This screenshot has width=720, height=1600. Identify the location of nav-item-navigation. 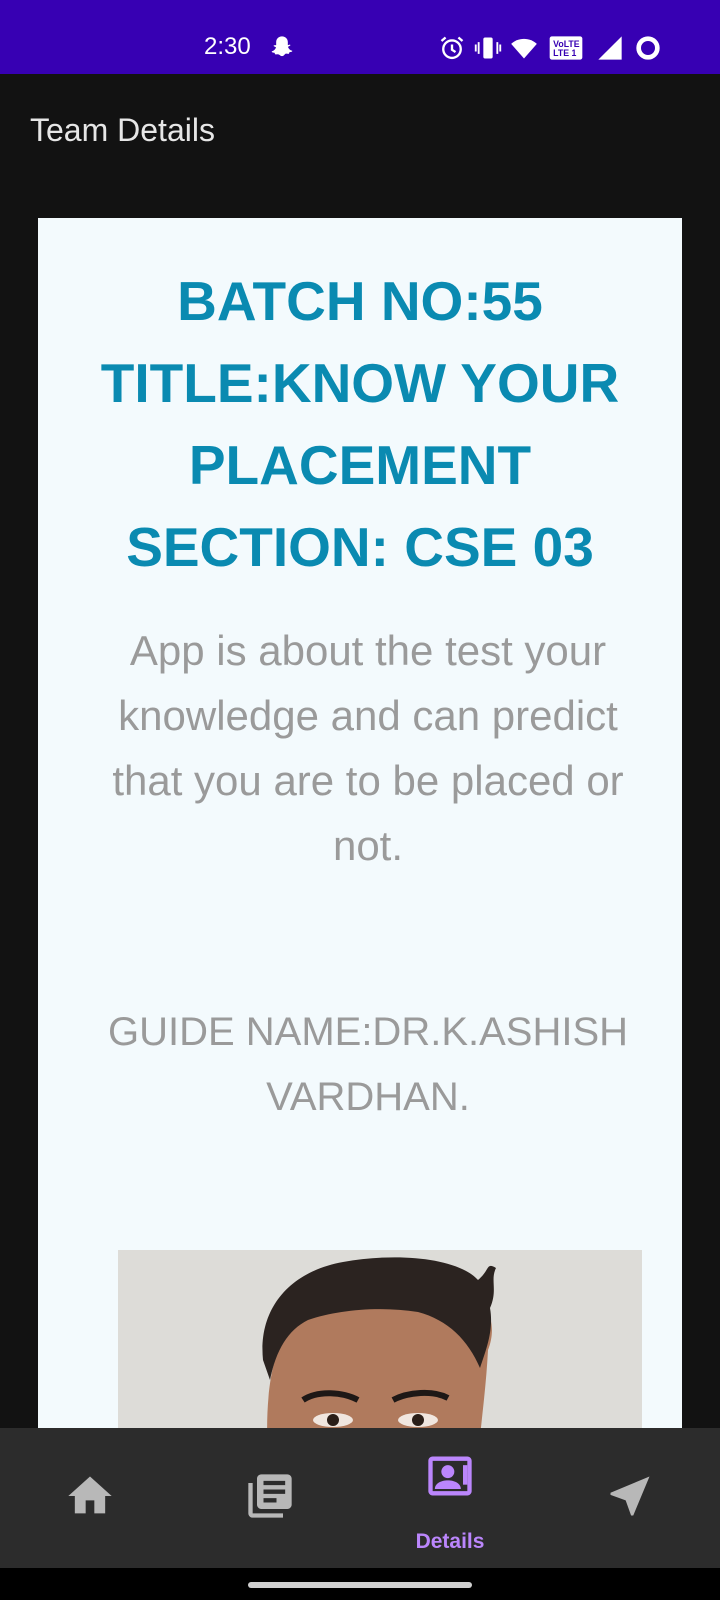
(630, 1498).